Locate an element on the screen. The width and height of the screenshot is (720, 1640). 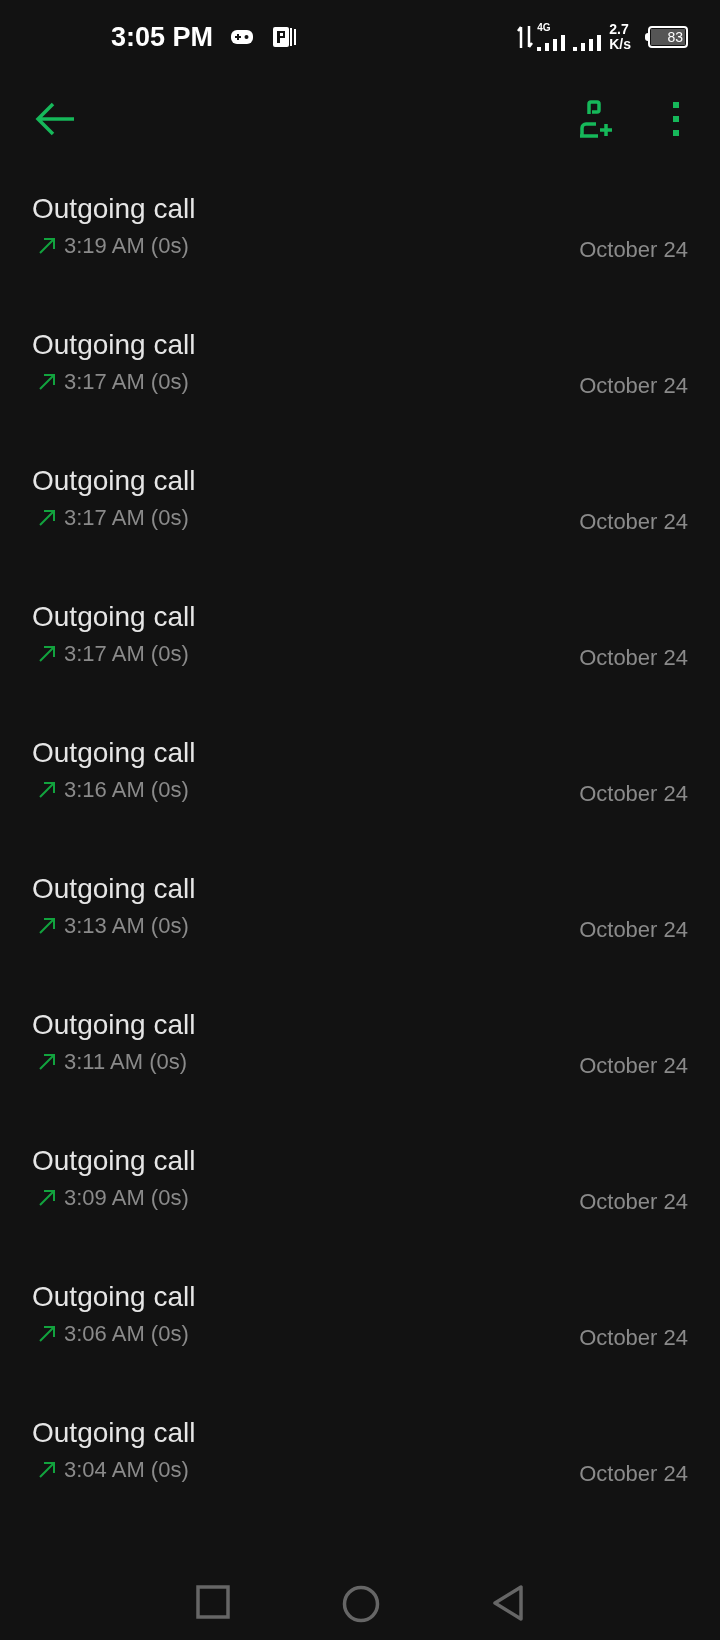
call-time: 3:09 AM (0s) is located at coordinates (126, 1198).